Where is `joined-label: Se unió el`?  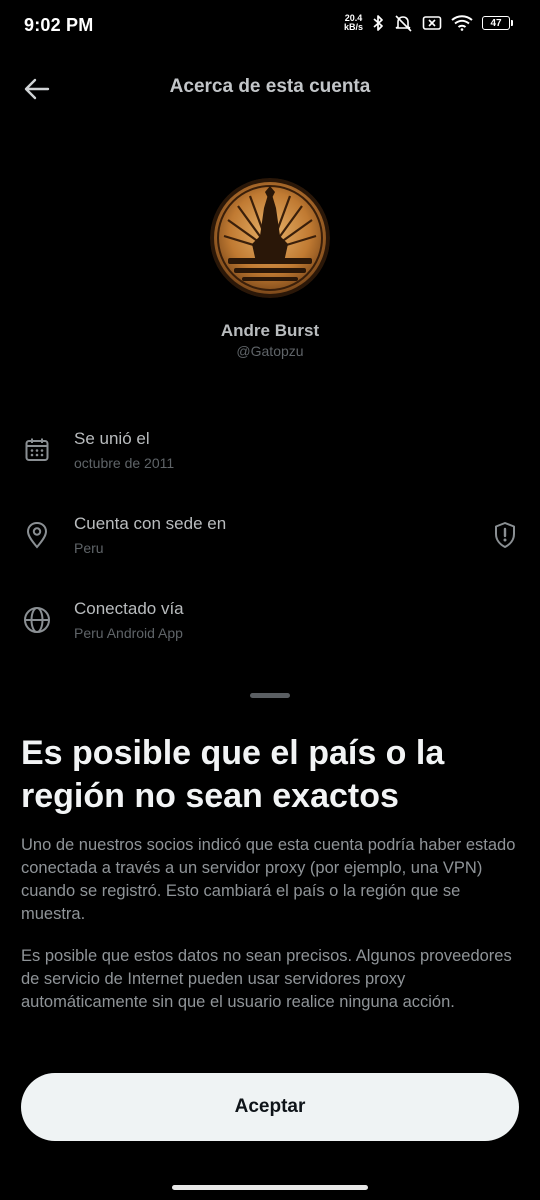 joined-label: Se unió el is located at coordinates (112, 438).